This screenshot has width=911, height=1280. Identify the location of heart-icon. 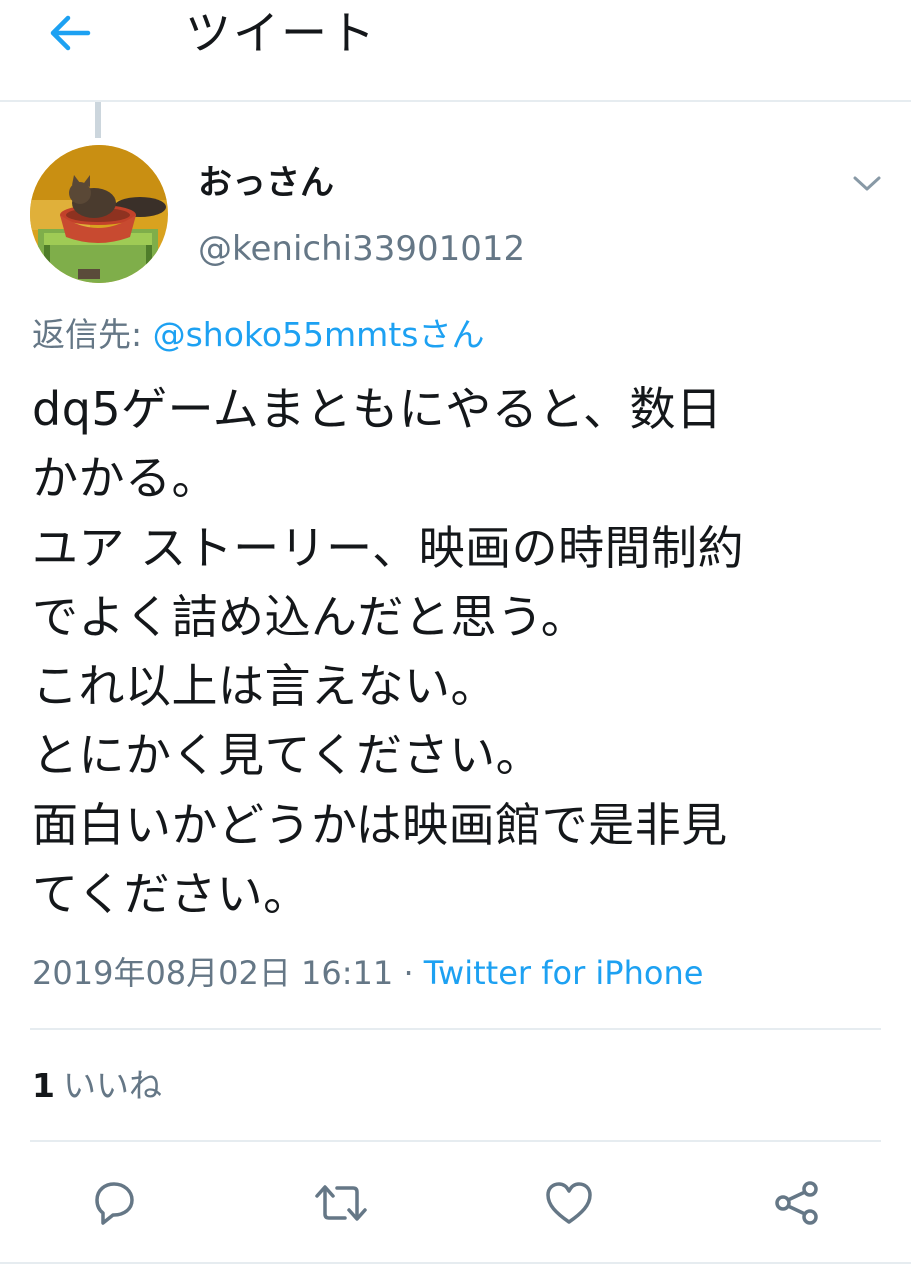
(569, 1203).